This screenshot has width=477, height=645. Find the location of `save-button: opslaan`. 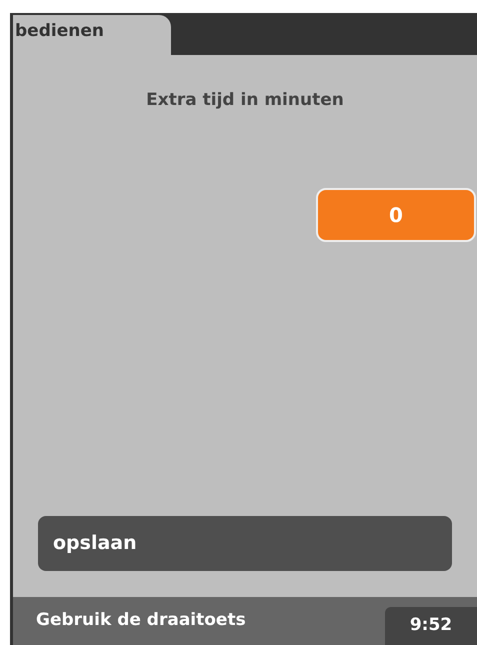

save-button: opslaan is located at coordinates (245, 543).